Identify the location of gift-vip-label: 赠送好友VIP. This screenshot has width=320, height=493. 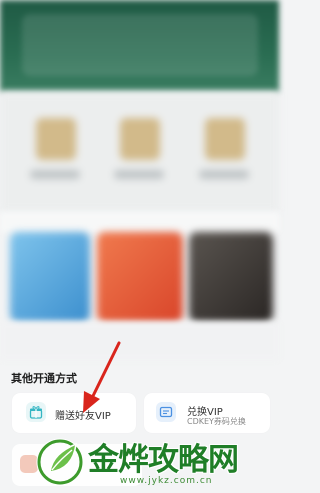
(83, 416).